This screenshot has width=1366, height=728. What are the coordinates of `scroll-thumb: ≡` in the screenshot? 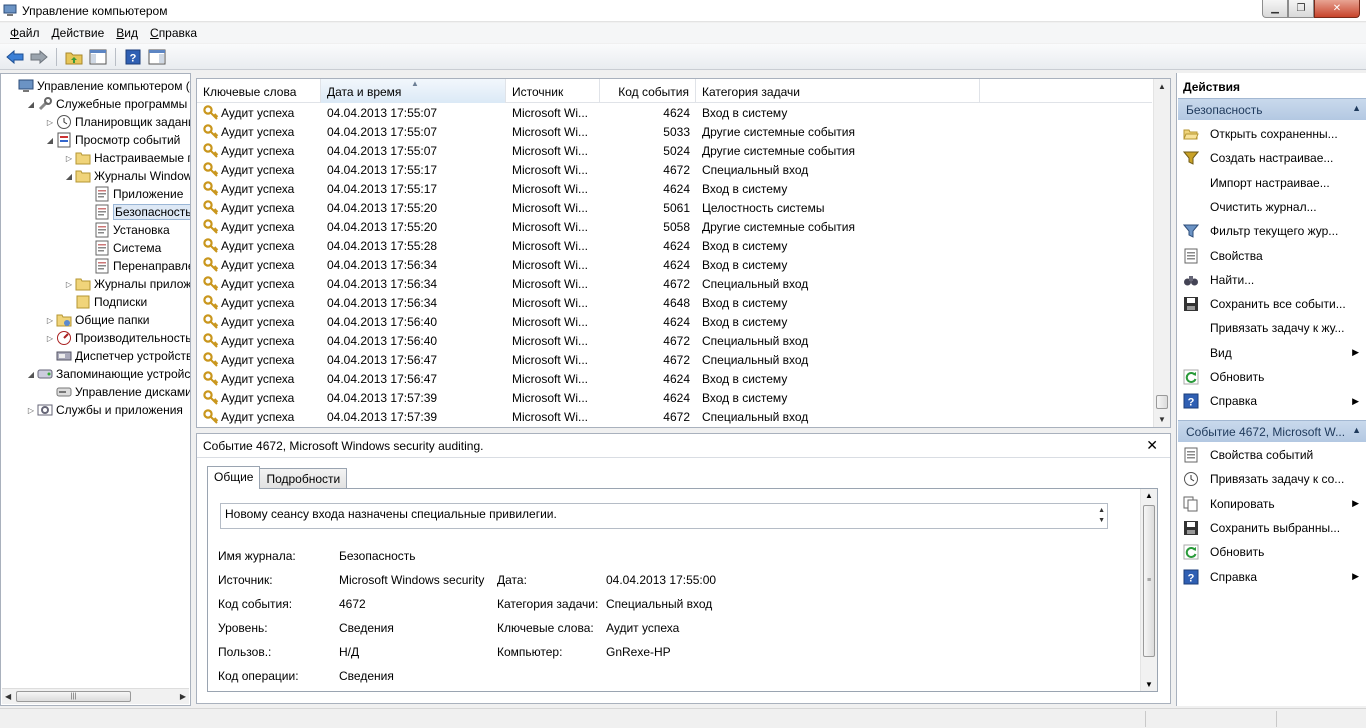 It's located at (1149, 581).